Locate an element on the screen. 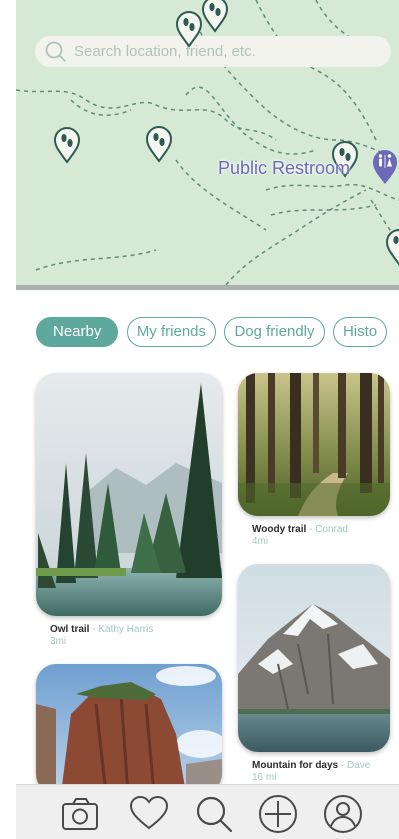  profile-icon is located at coordinates (343, 814).